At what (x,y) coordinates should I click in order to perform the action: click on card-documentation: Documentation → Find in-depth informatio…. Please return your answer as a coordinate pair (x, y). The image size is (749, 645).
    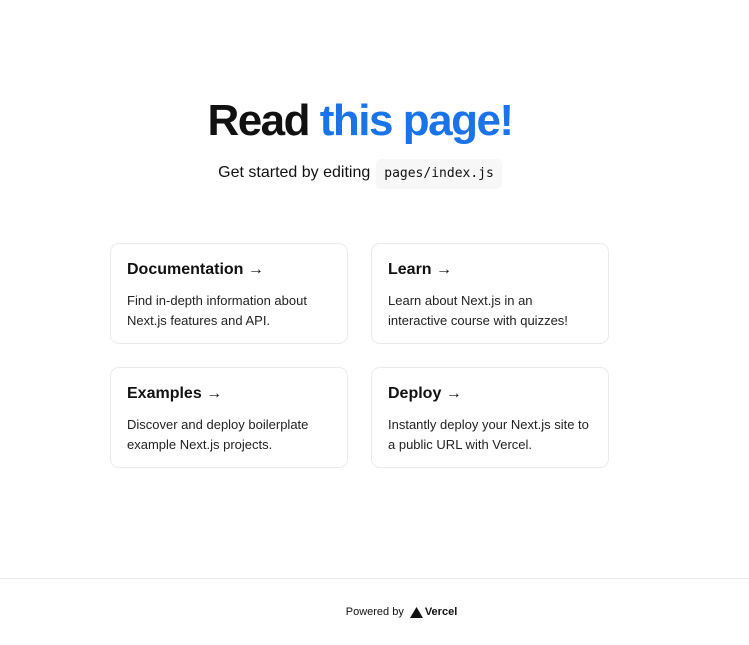
    Looking at the image, I should click on (229, 293).